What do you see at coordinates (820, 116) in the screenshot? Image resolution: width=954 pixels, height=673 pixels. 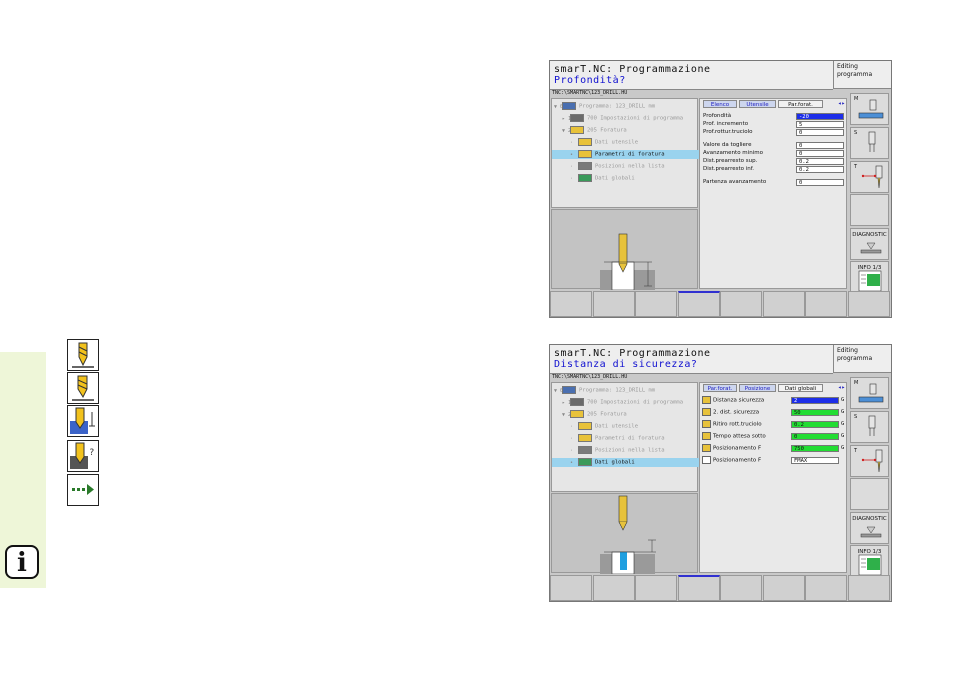 I see `field-input: -20` at bounding box center [820, 116].